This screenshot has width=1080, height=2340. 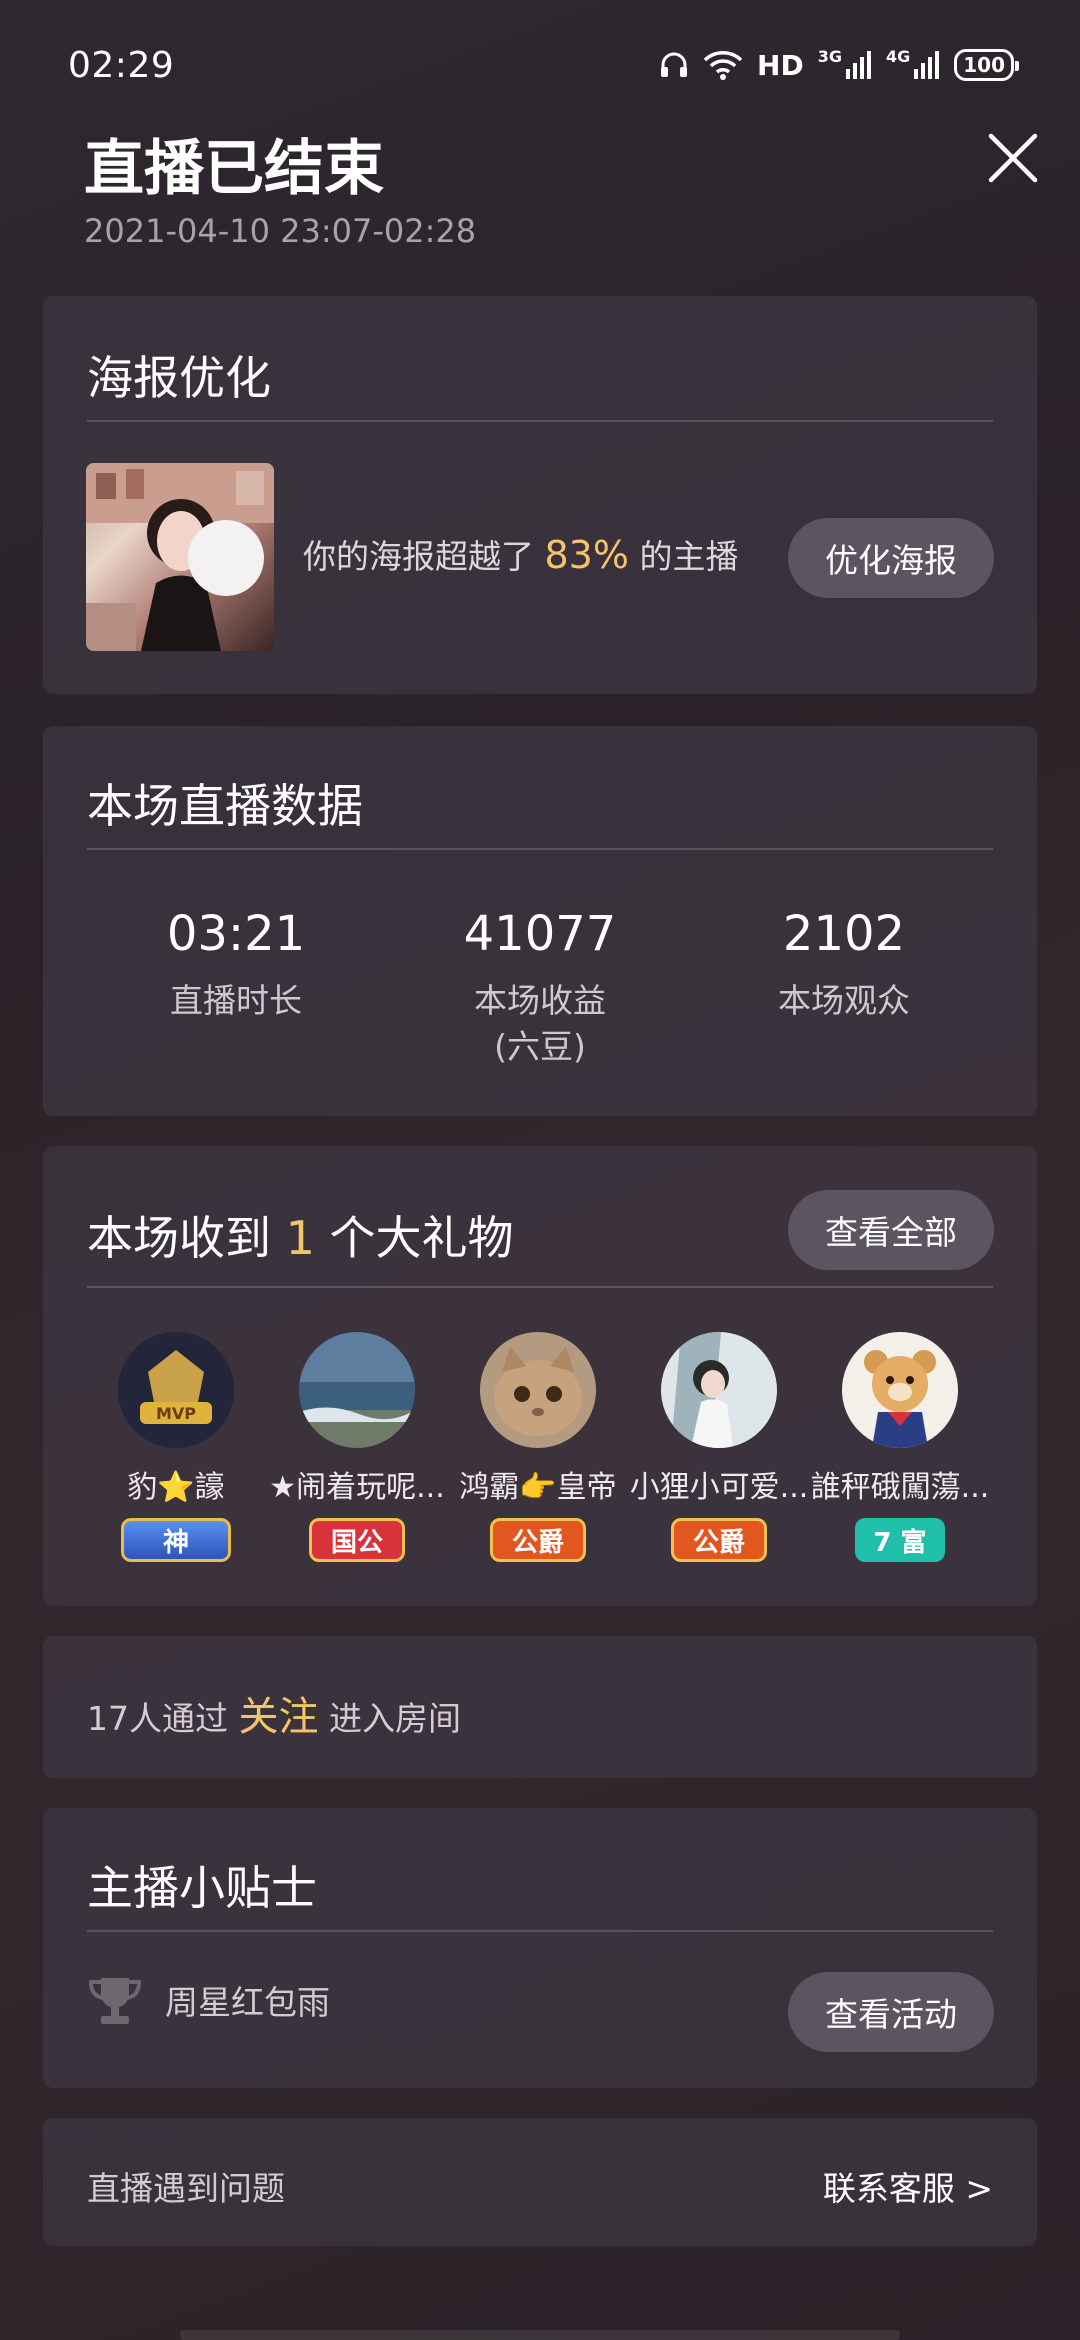 I want to click on poster-card-header: 海报优化, so click(x=540, y=359).